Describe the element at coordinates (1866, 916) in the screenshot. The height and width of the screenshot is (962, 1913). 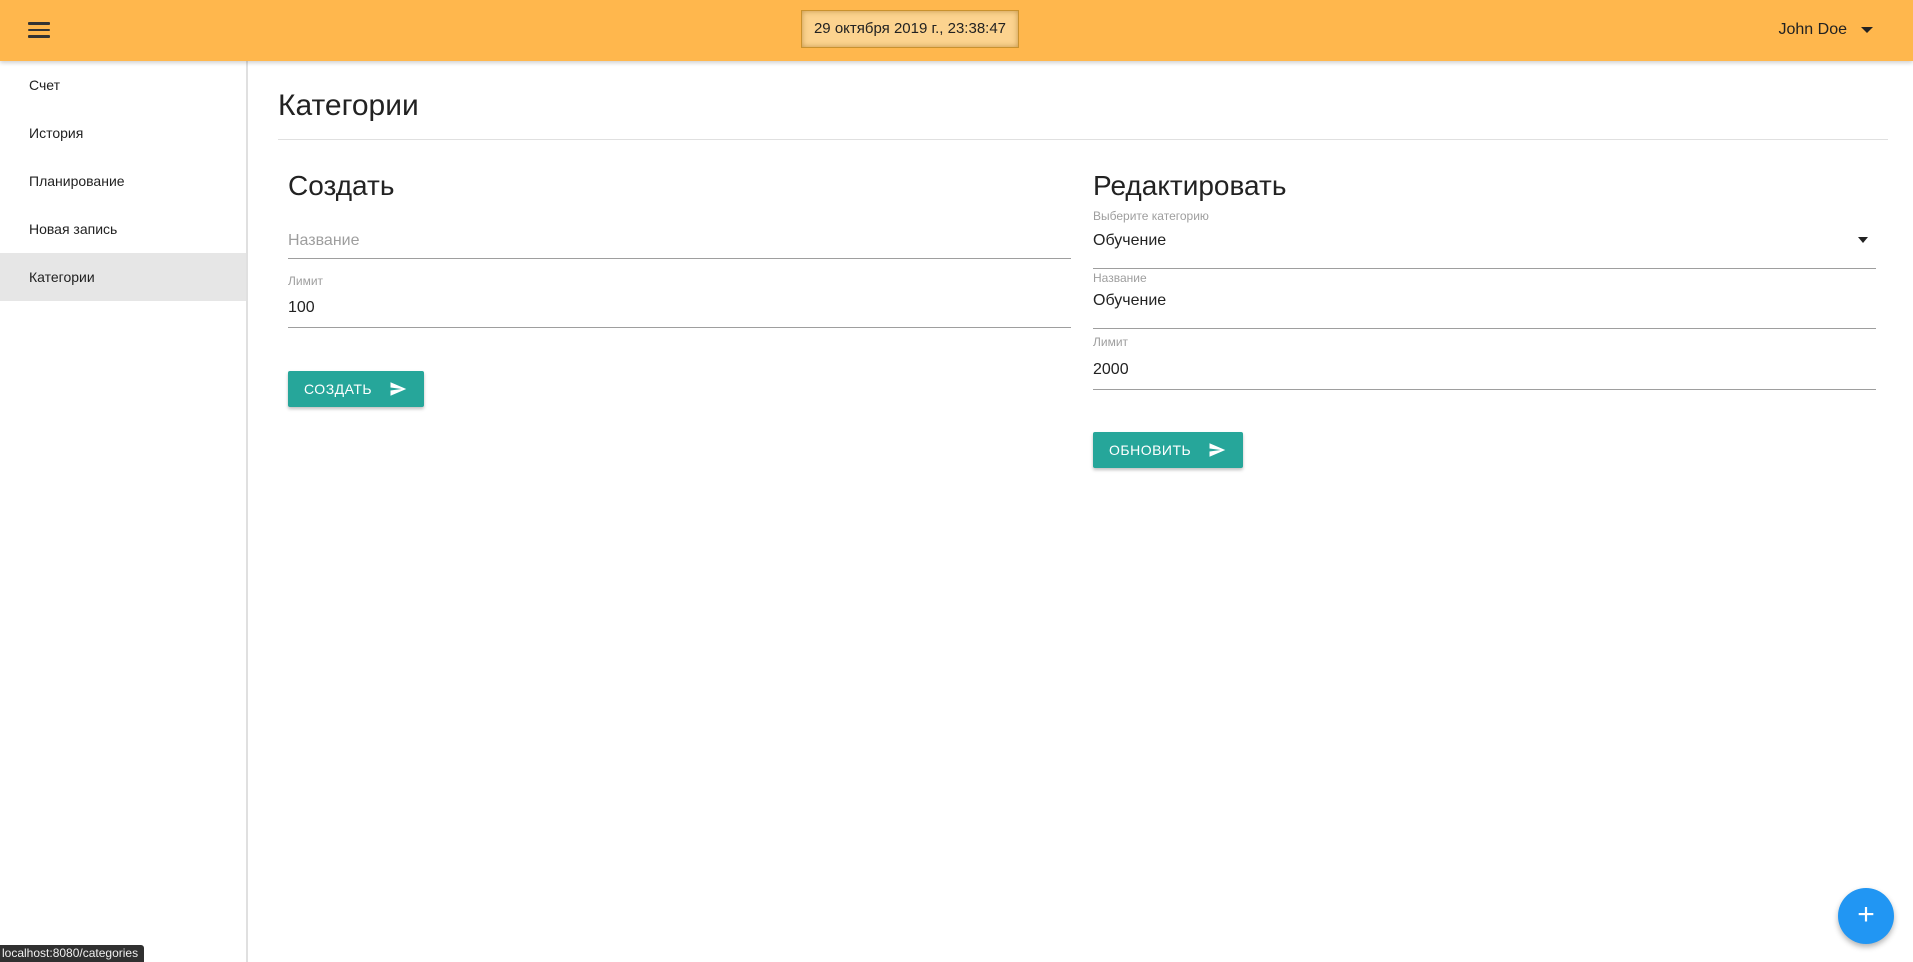
I see `add-fab-button: +` at that location.